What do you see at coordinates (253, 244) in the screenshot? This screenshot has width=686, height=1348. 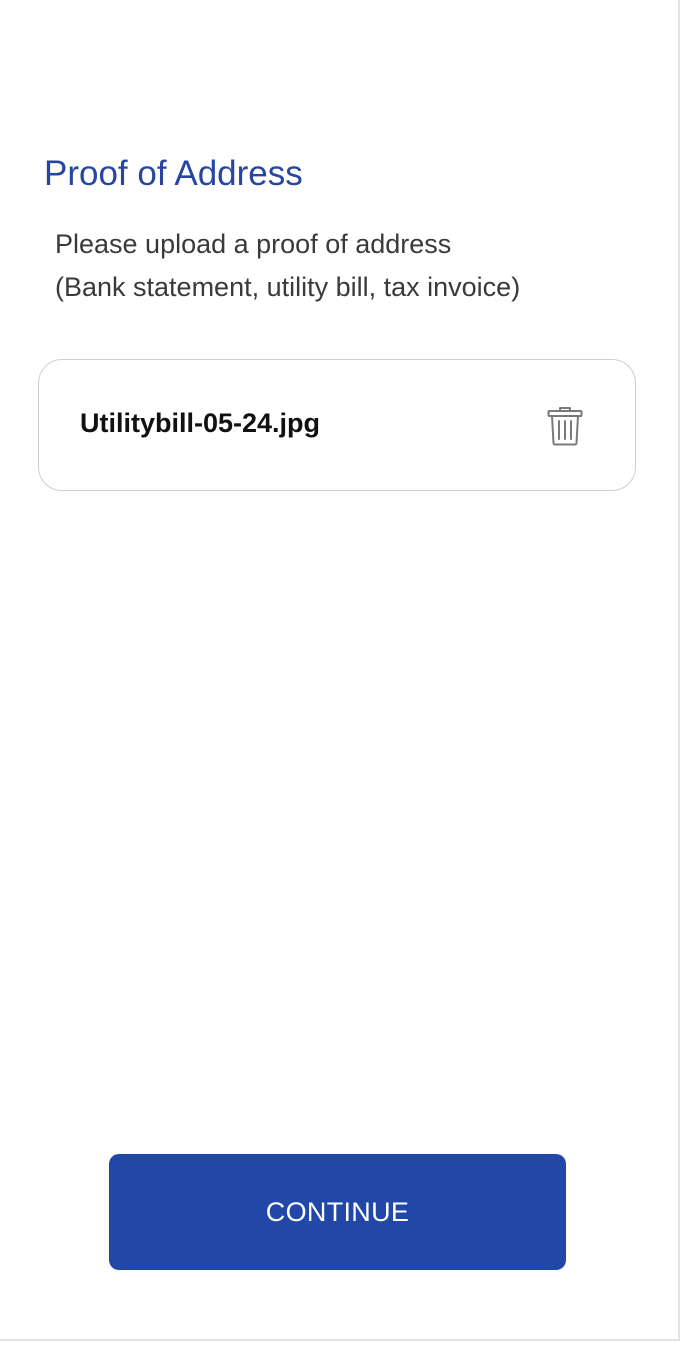 I see `instructions-line-1: Please upload a proof of address` at bounding box center [253, 244].